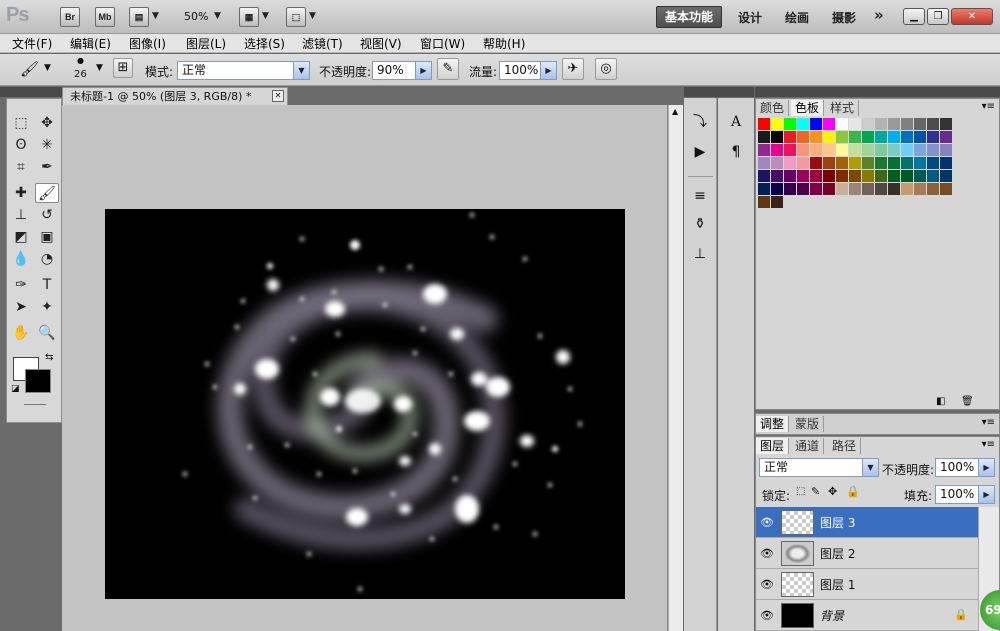 This screenshot has height=631, width=1000. Describe the element at coordinates (21, 167) in the screenshot. I see `crop-tool-icon: ⌗` at that location.